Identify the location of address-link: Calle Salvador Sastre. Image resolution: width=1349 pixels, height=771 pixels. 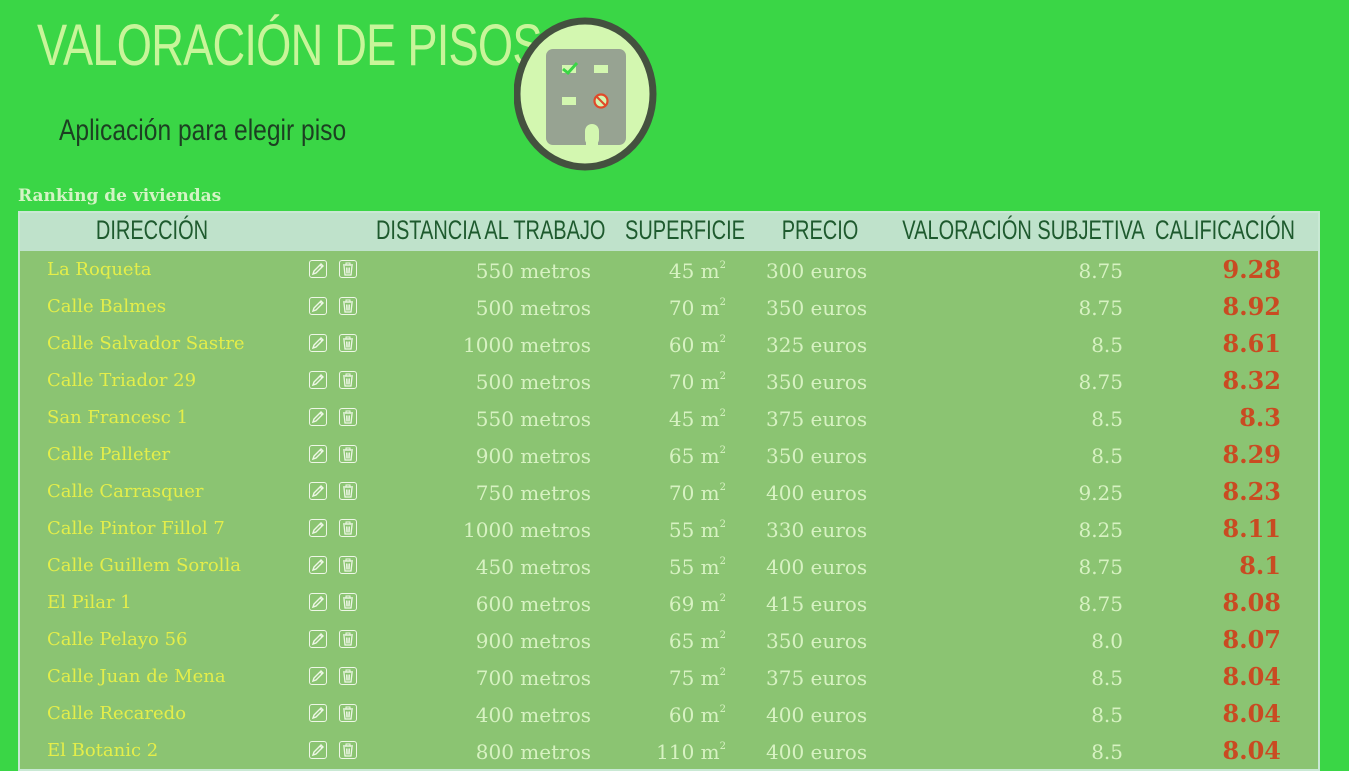
(146, 343).